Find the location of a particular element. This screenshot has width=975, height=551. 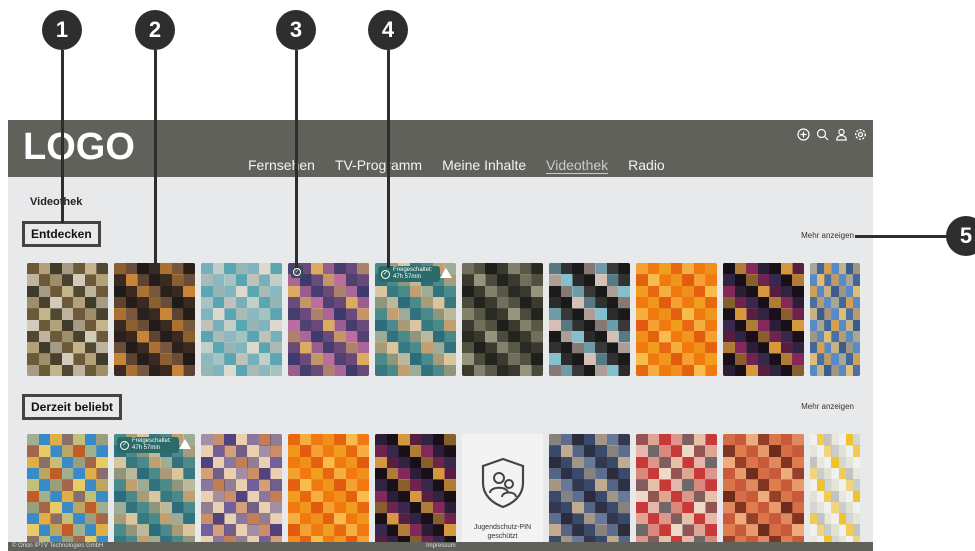

add-circle-icon is located at coordinates (803, 134).